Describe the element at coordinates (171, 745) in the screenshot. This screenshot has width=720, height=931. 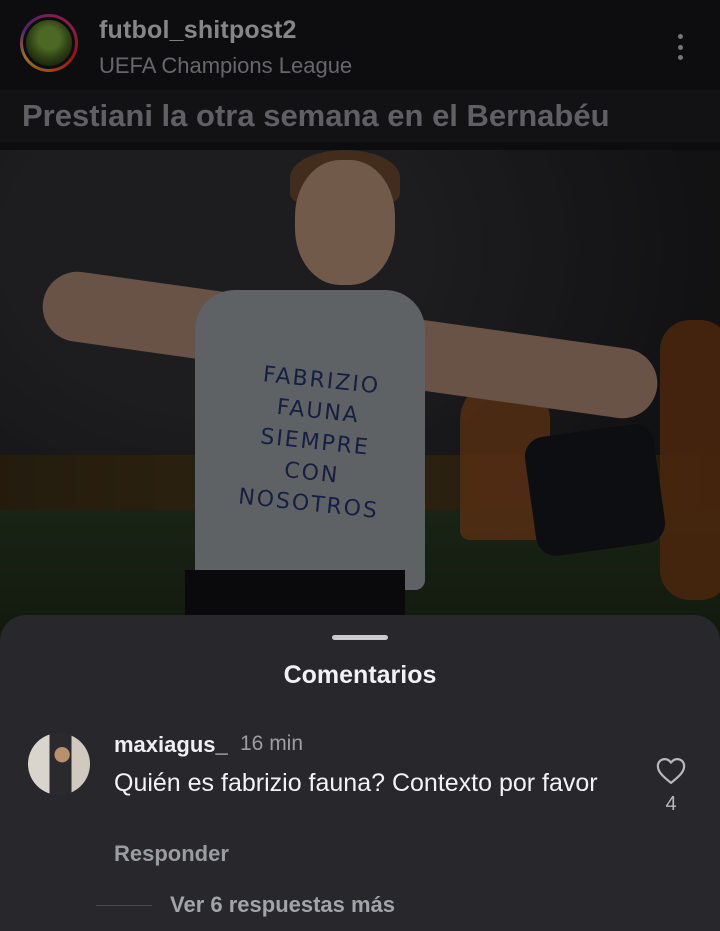
I see `comment-username: maxiagus_` at that location.